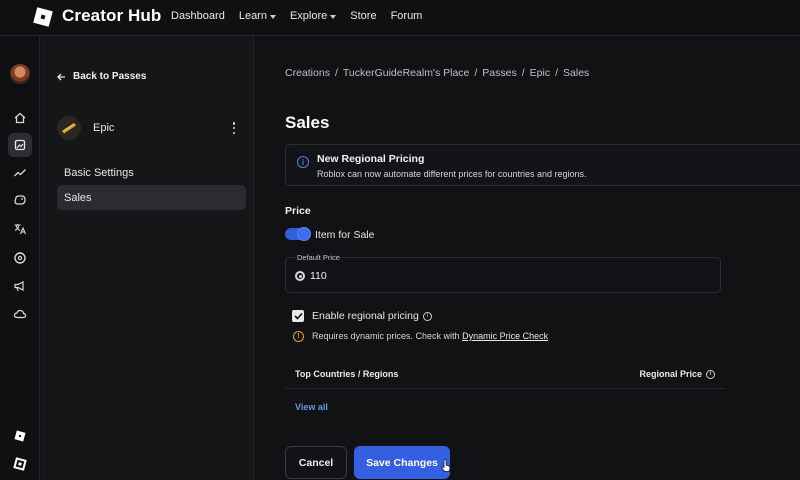  What do you see at coordinates (386, 336) in the screenshot?
I see `warning-text: Requires dynamic prices. Check with` at bounding box center [386, 336].